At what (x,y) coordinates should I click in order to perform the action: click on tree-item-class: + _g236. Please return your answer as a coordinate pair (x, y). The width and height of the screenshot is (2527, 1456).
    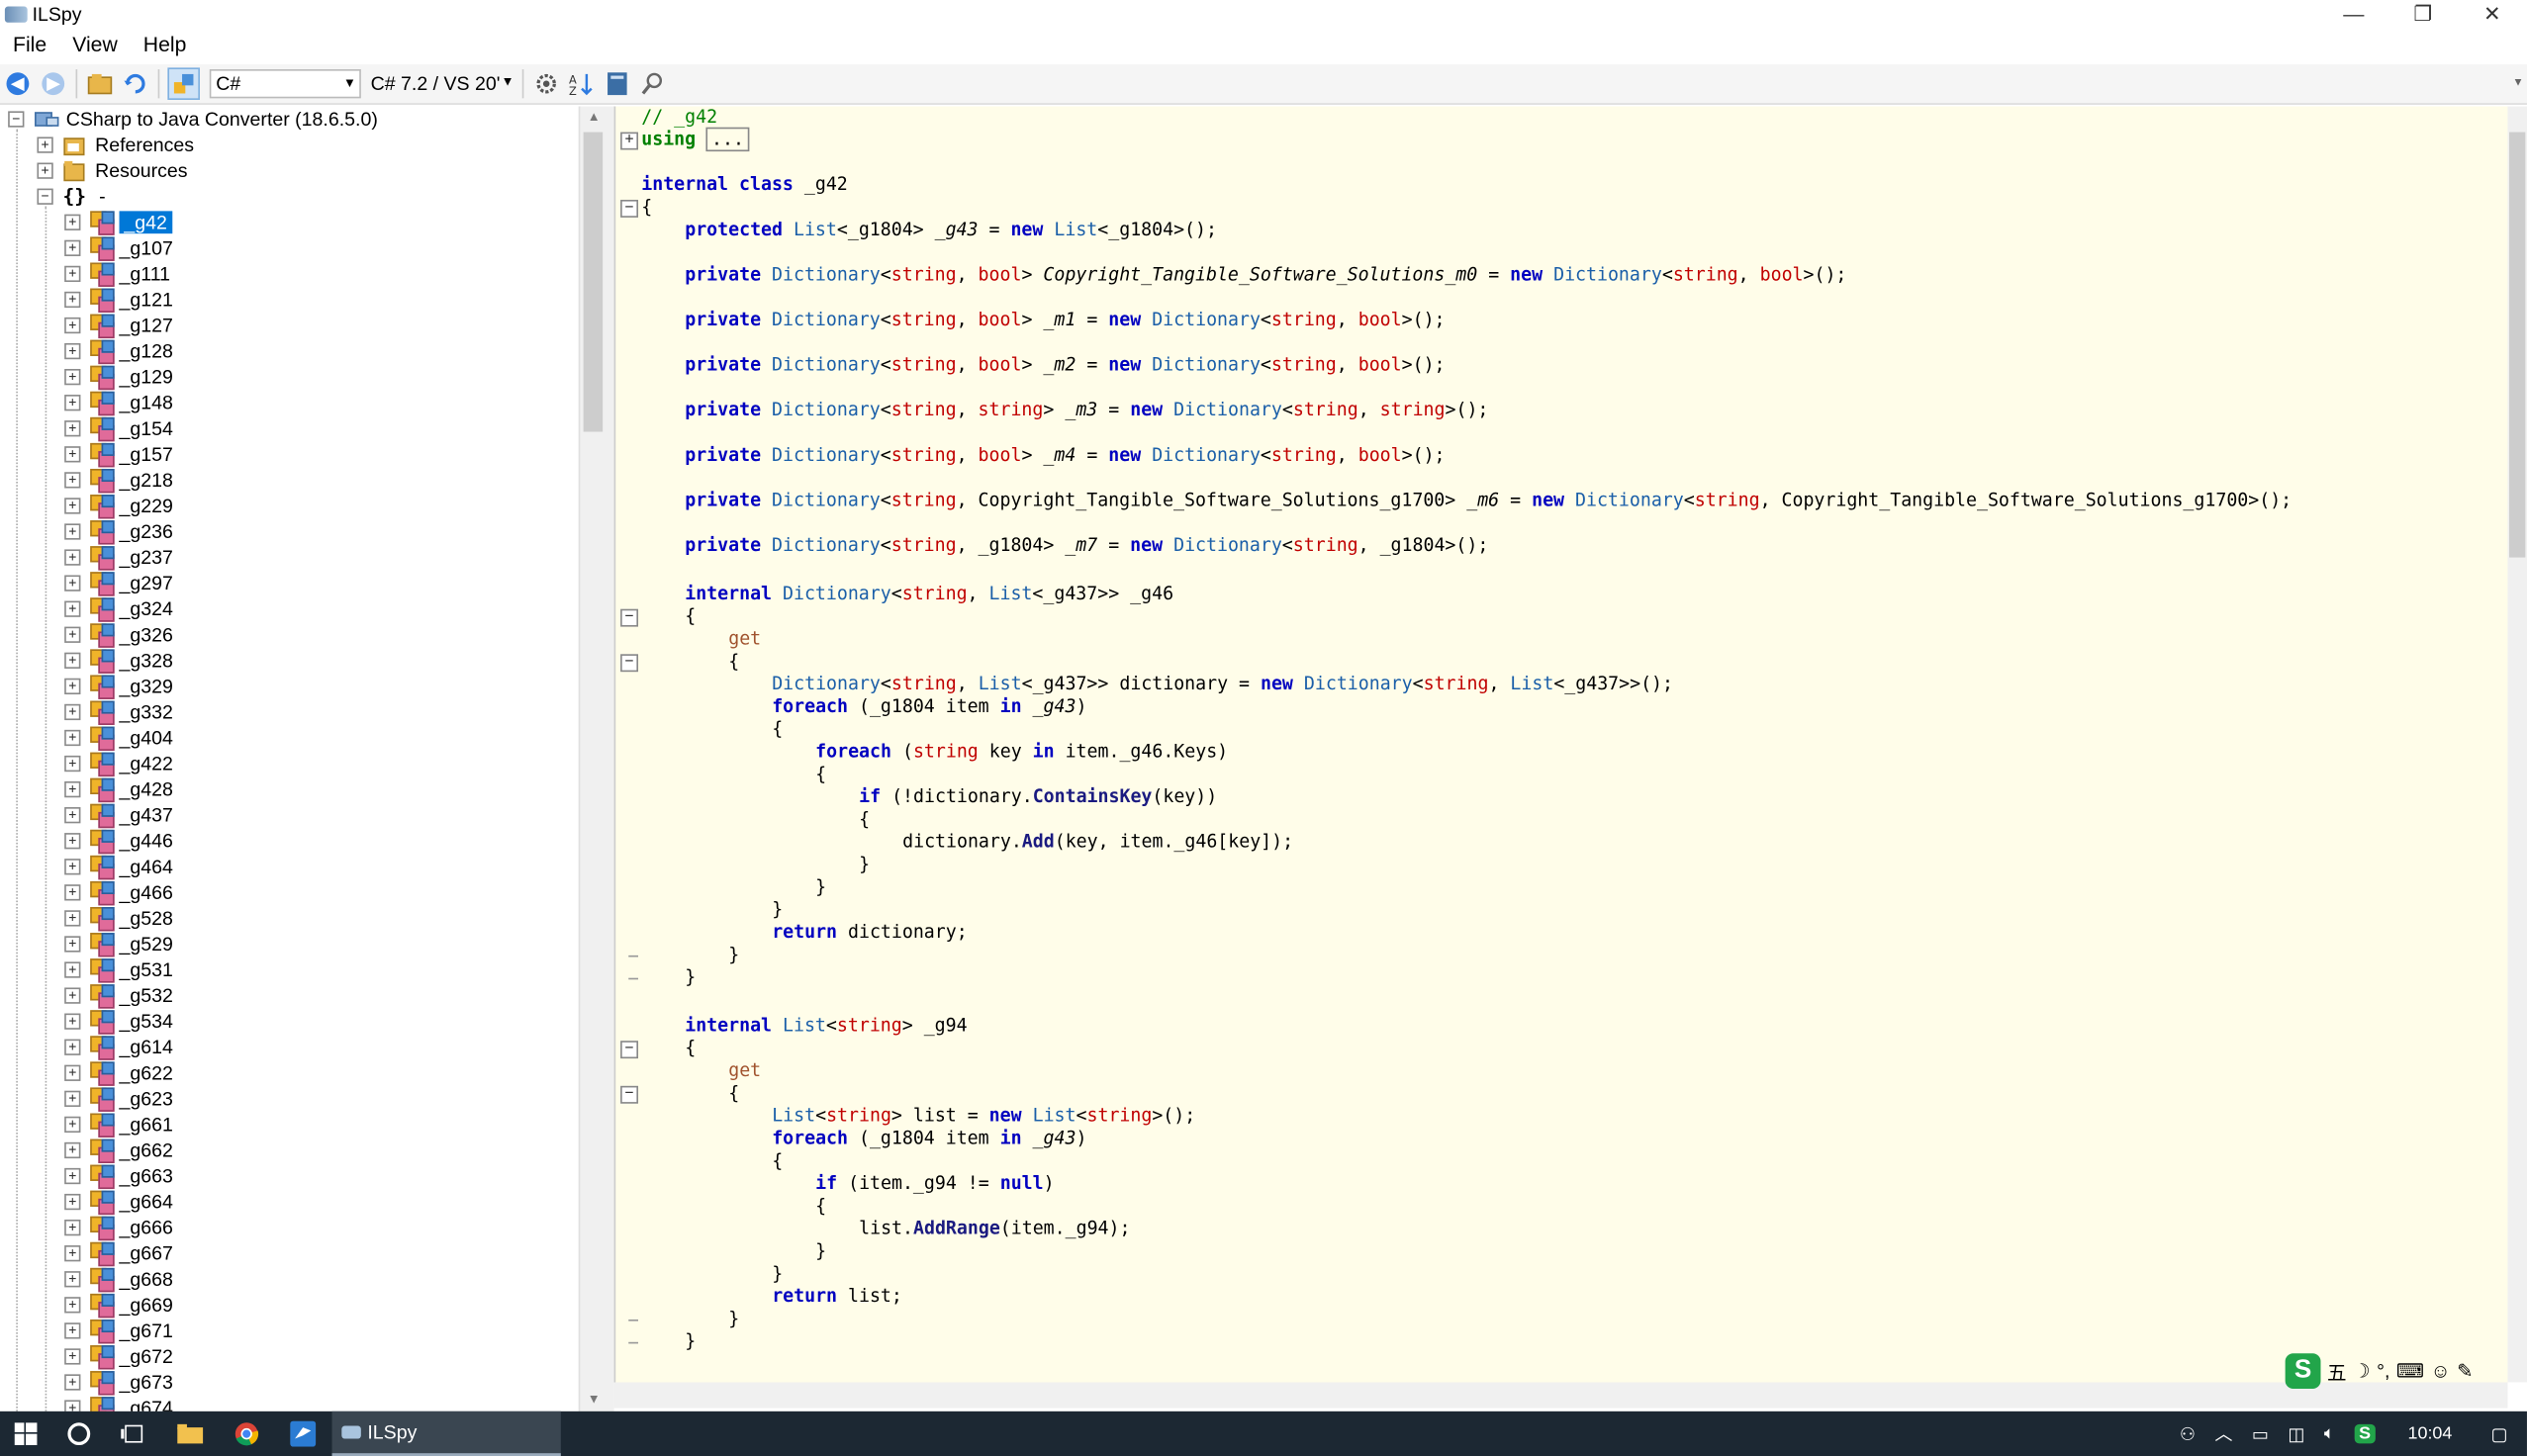
    Looking at the image, I should click on (118, 531).